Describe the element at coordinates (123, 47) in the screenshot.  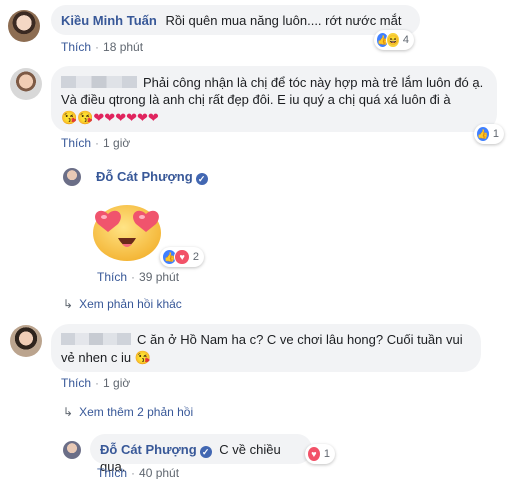
I see `comment-time: 18 phút` at that location.